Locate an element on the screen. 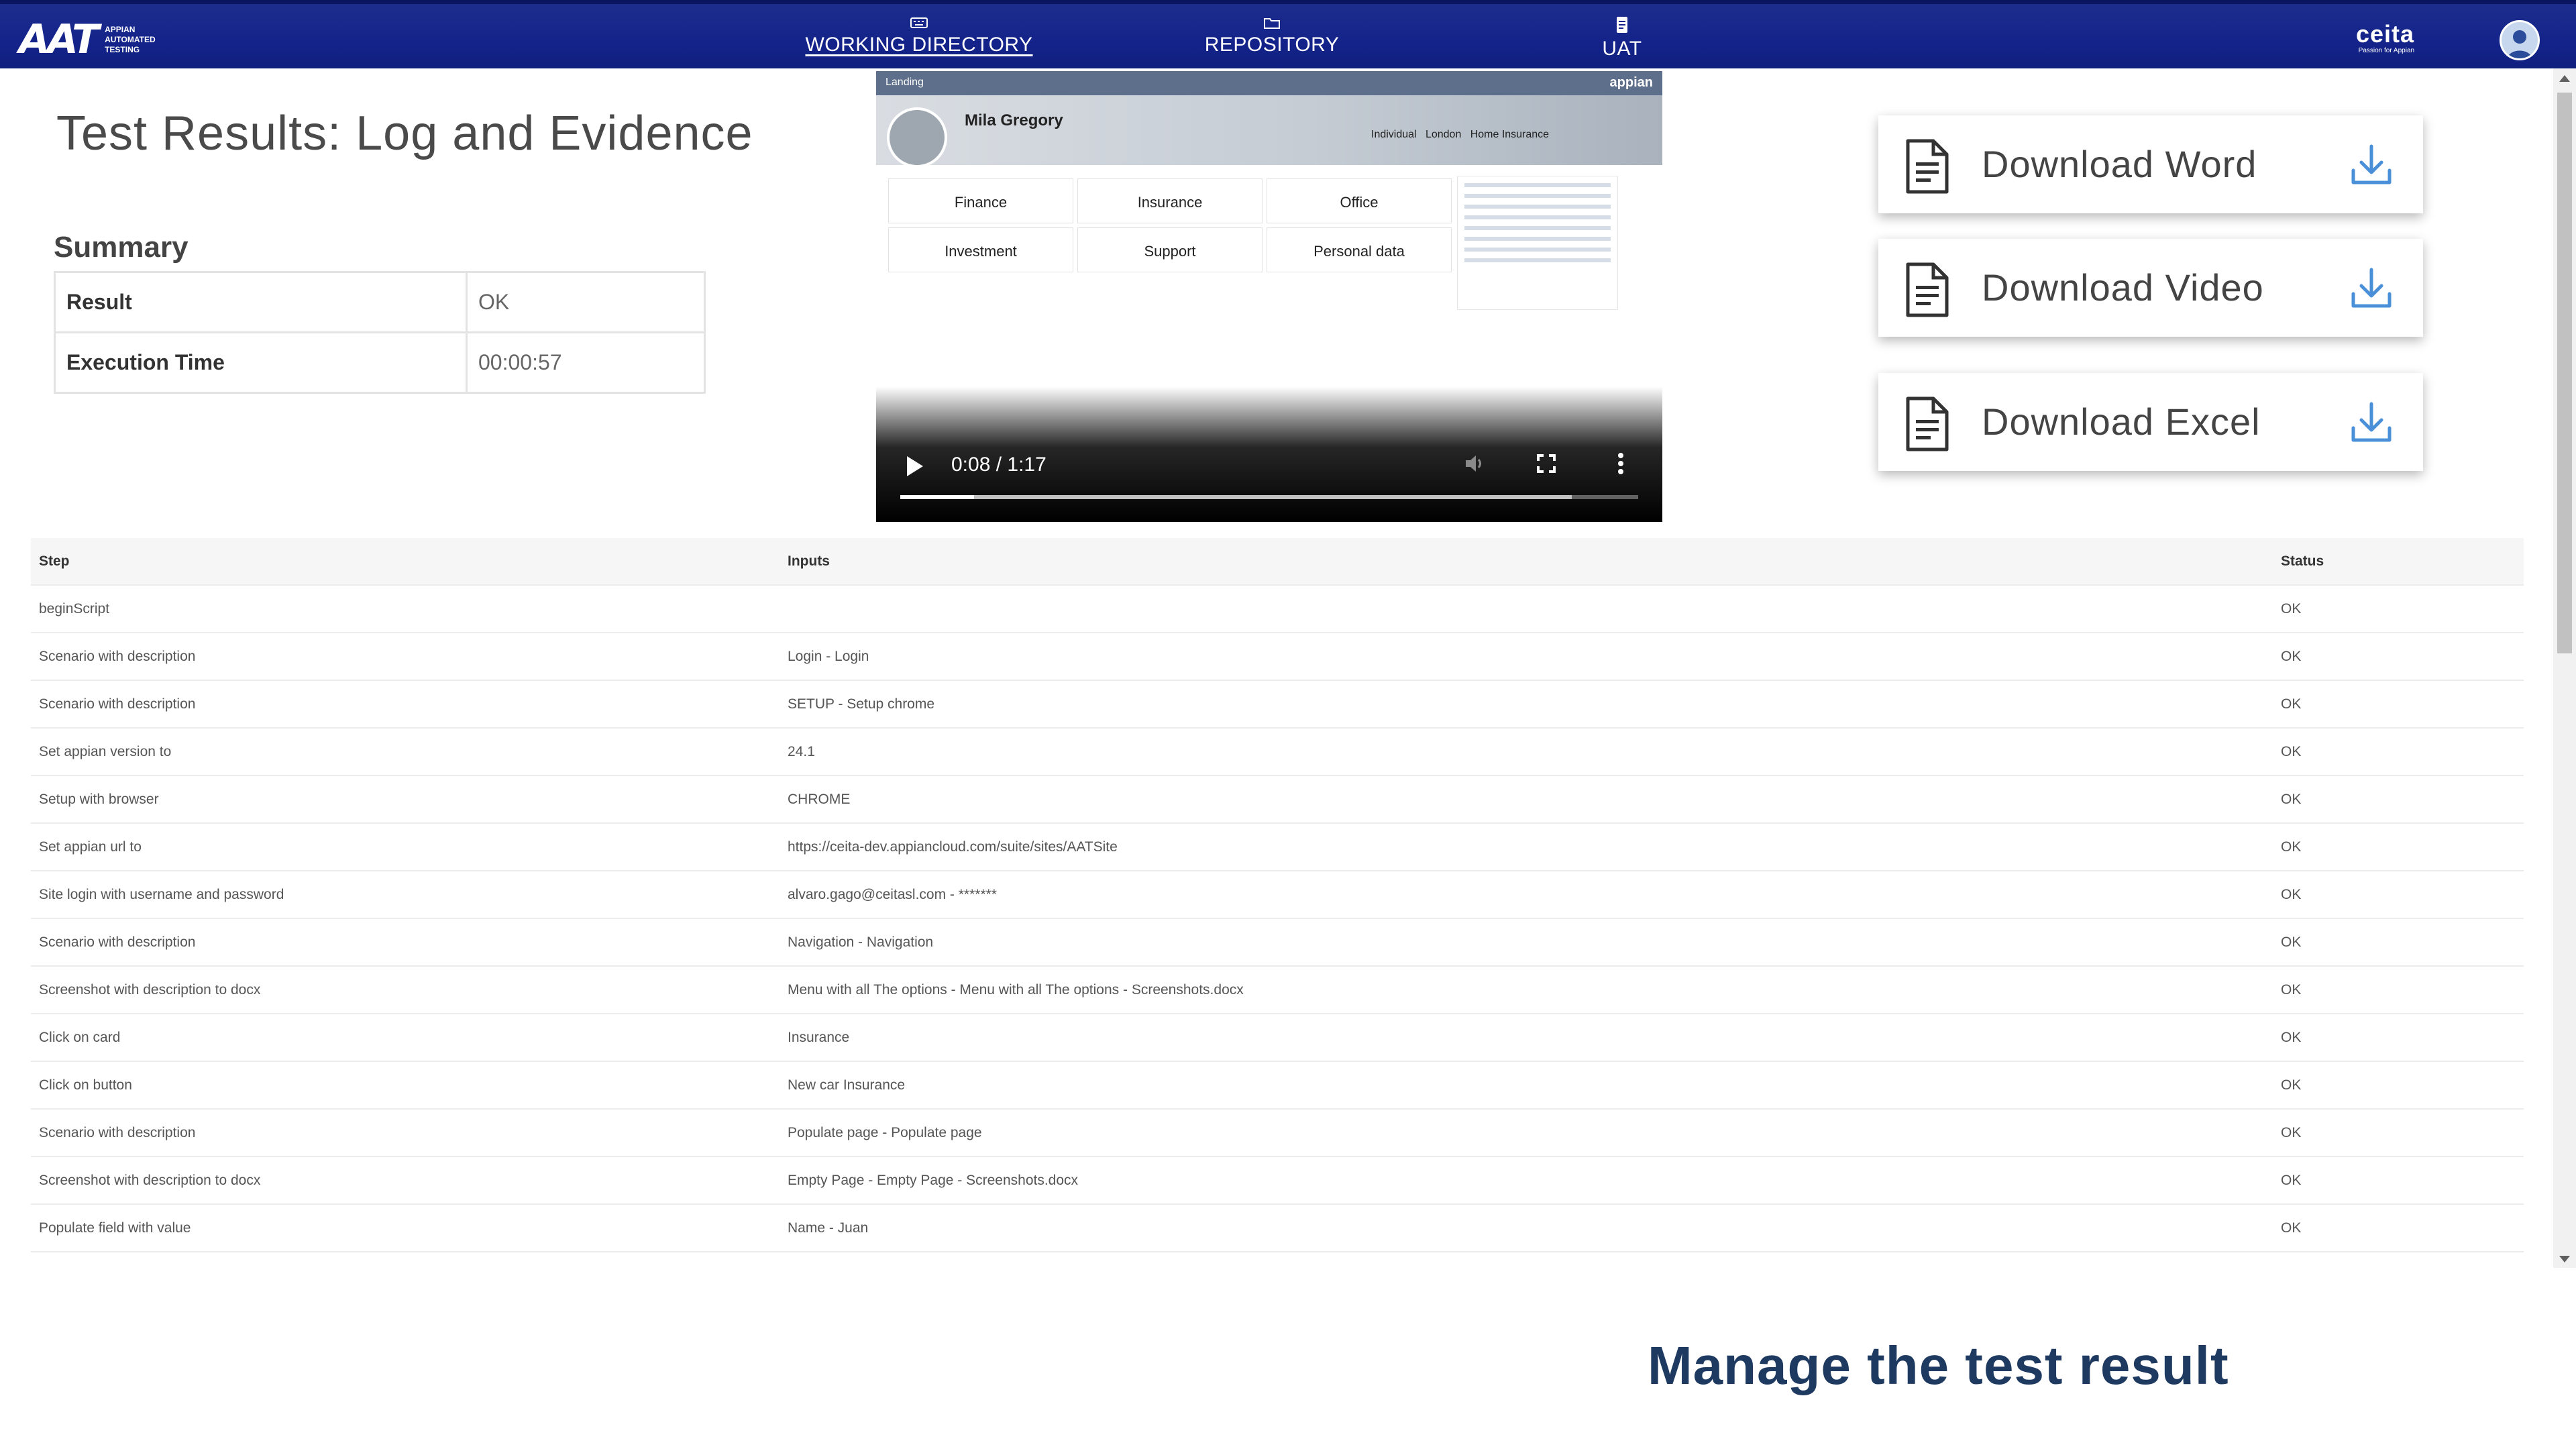 This screenshot has height=1449, width=2576. summary-table: Result OK Execution Time 00:00:57 is located at coordinates (380, 332).